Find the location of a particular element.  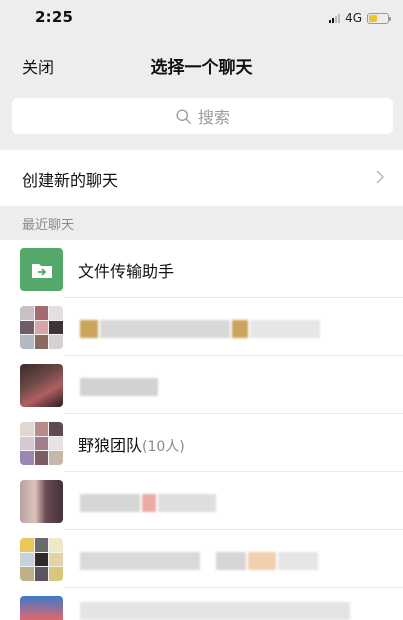

status-indicators: 4G is located at coordinates (360, 18).